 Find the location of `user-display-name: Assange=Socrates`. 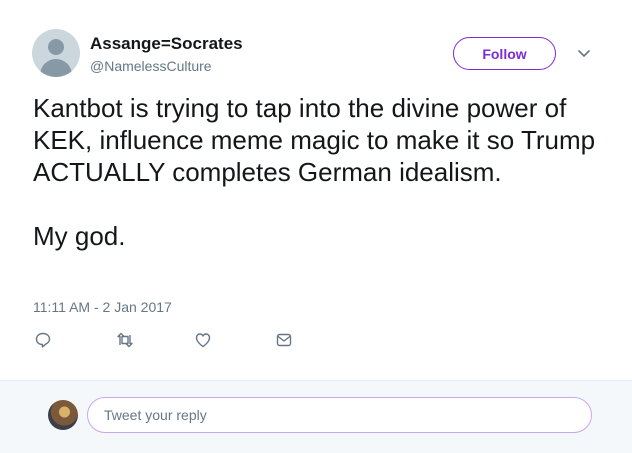

user-display-name: Assange=Socrates is located at coordinates (166, 44).